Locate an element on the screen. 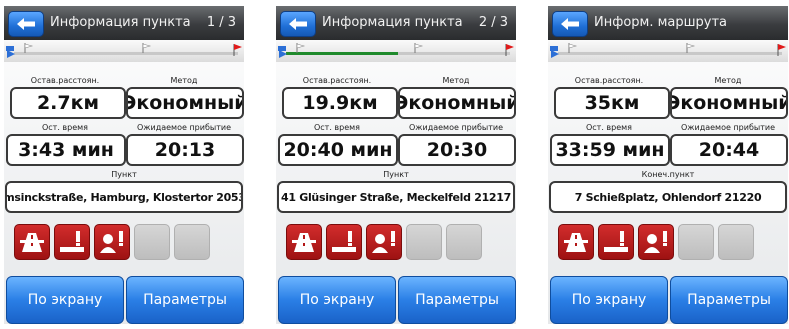 Image resolution: width=789 pixels, height=329 pixels. header: Информация пункта 2 / 3 is located at coordinates (396, 23).